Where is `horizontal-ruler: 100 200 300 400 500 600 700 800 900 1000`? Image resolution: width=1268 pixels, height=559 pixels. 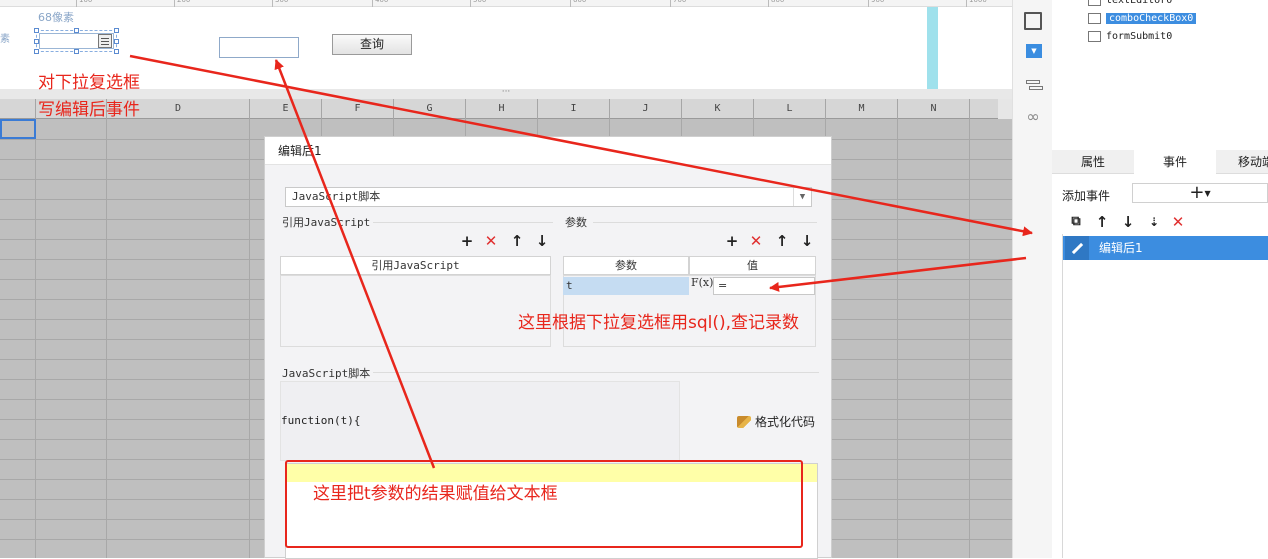 horizontal-ruler: 100 200 300 400 500 600 700 800 900 1000 is located at coordinates (506, 3).